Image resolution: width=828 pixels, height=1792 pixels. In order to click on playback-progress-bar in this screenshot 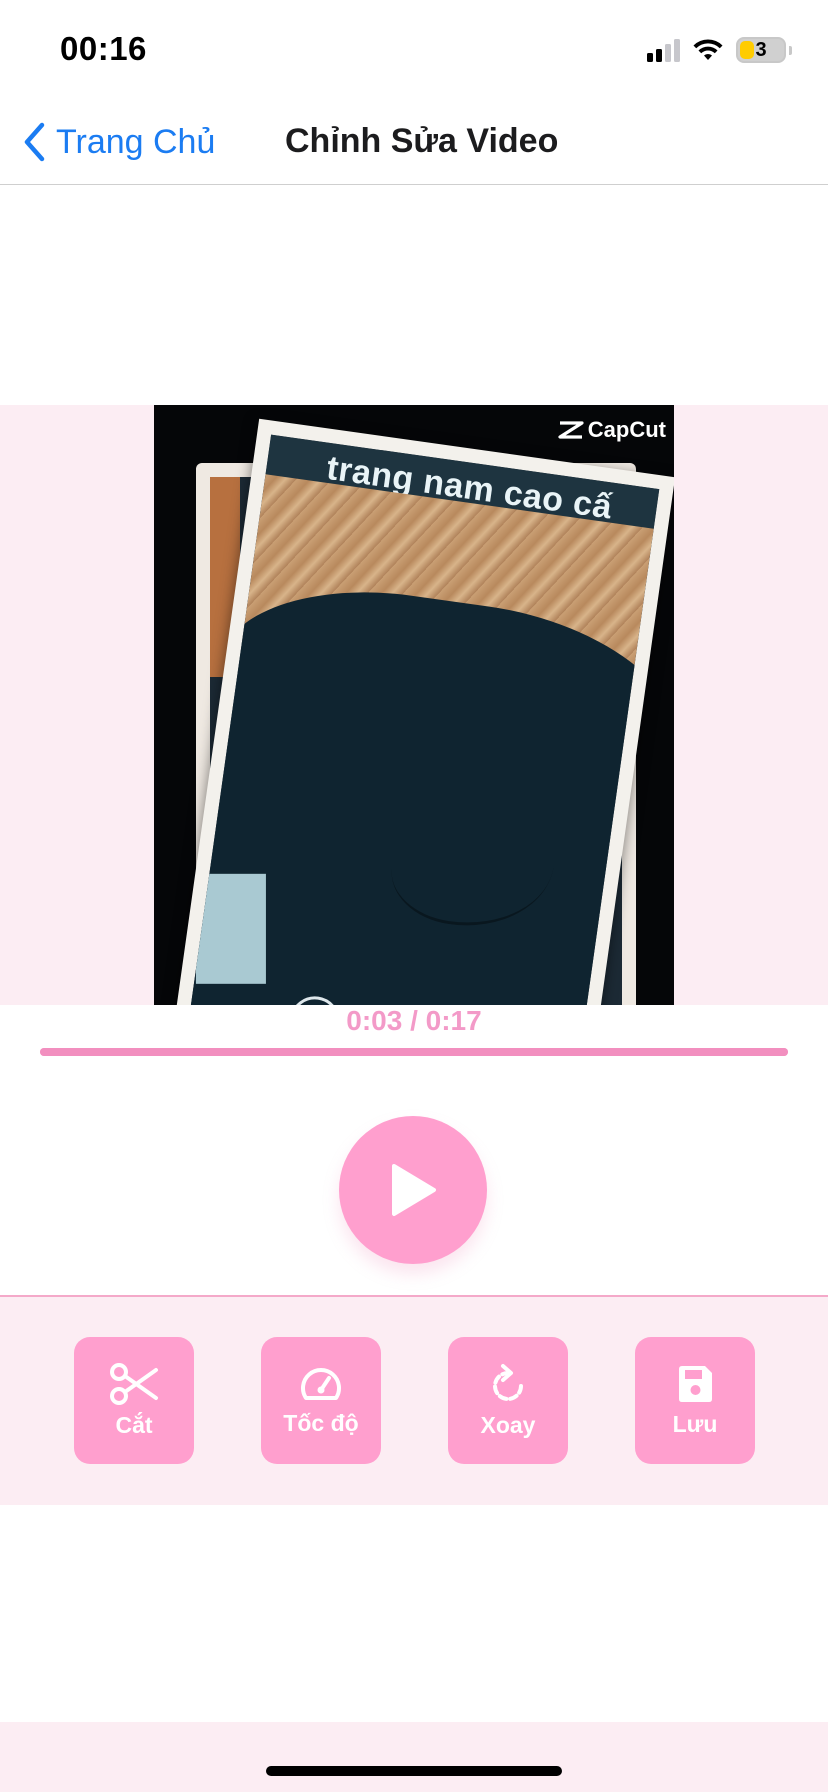, I will do `click(414, 1052)`.